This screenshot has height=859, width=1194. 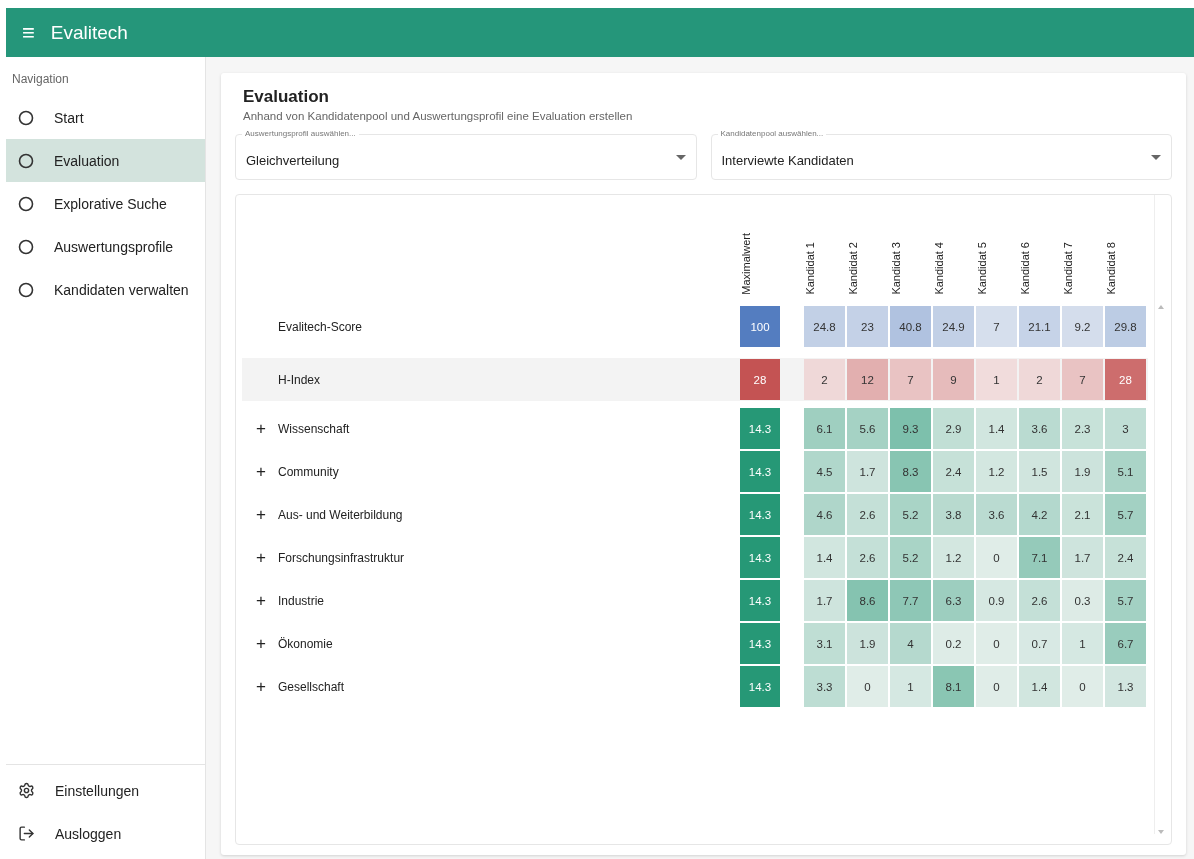 What do you see at coordinates (695, 326) in the screenshot?
I see `table-row: Evalitech-Score 100 24.8 23 40.8 24.9 7 21.1 9.2 29.8` at bounding box center [695, 326].